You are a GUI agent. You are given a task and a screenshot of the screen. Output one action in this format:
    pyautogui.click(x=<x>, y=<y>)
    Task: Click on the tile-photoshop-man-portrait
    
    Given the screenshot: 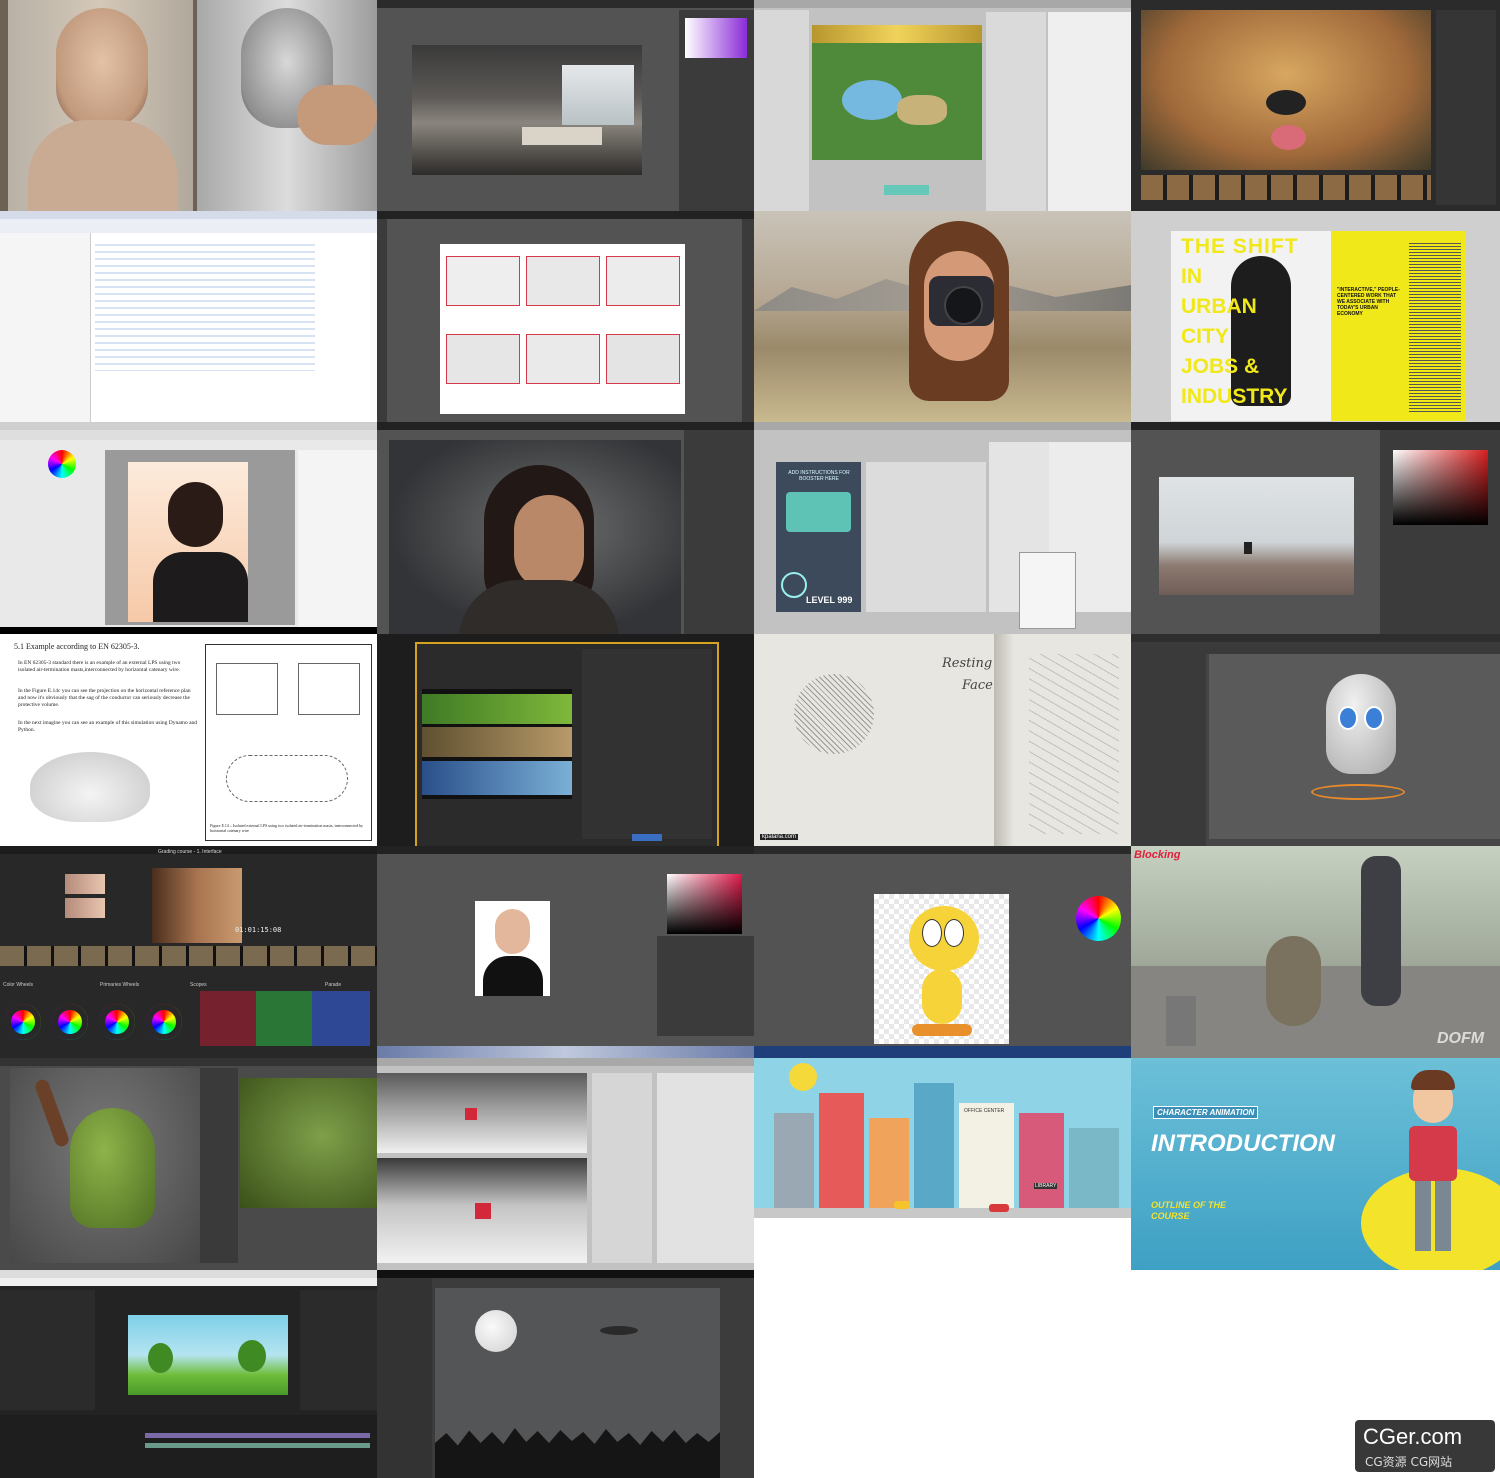 What is the action you would take?
    pyautogui.click(x=565, y=528)
    